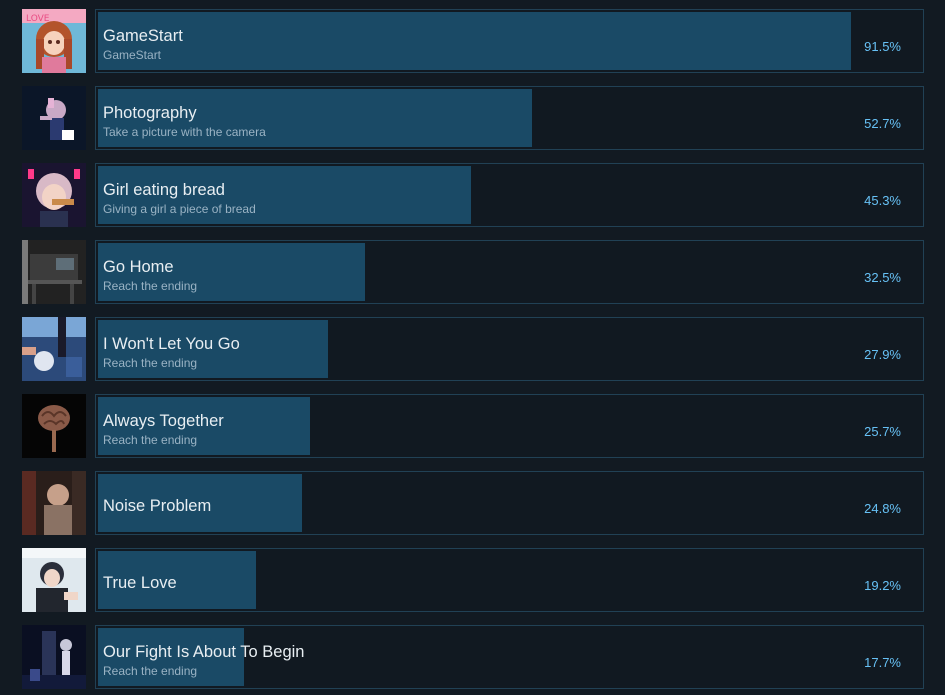  I want to click on achievement-percent: 45.3%, so click(882, 200).